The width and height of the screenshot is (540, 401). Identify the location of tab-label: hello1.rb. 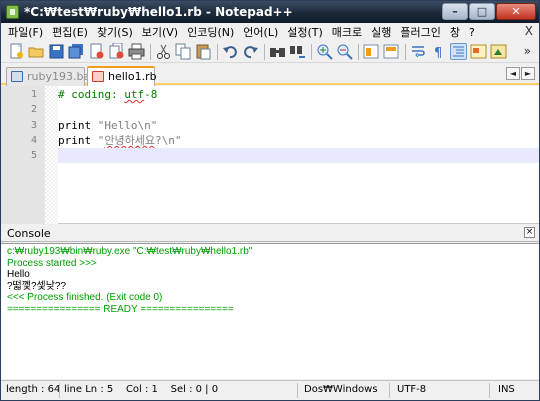
(132, 76).